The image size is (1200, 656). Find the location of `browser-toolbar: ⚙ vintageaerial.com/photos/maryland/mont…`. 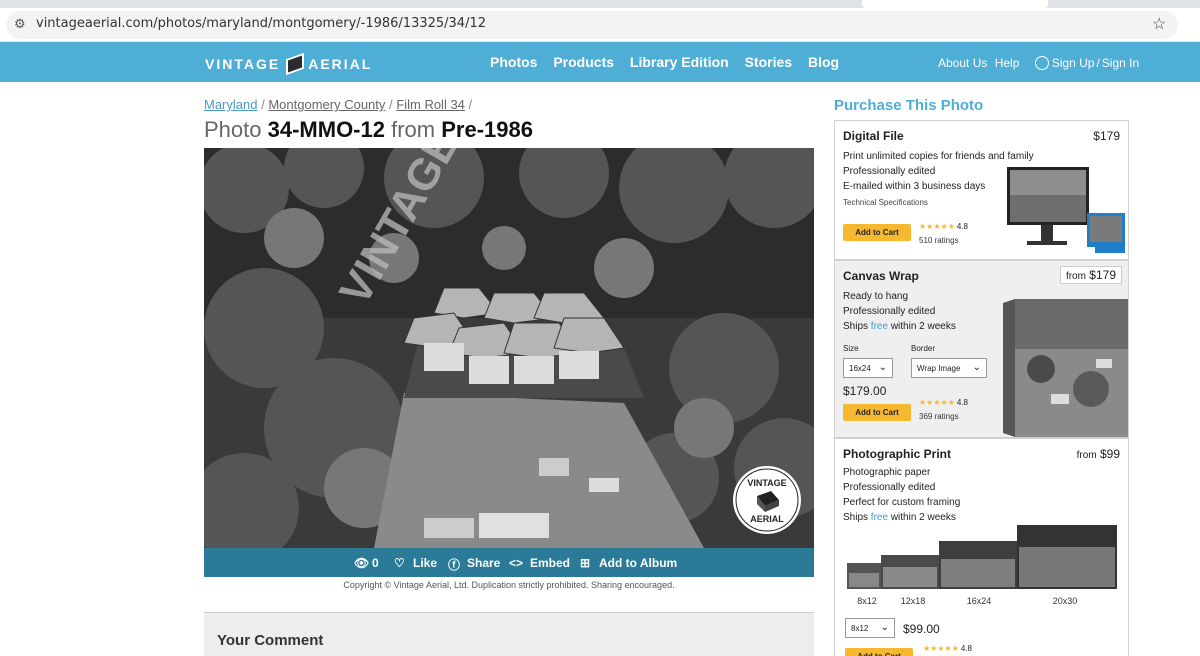

browser-toolbar: ⚙ vintageaerial.com/photos/maryland/mont… is located at coordinates (600, 25).